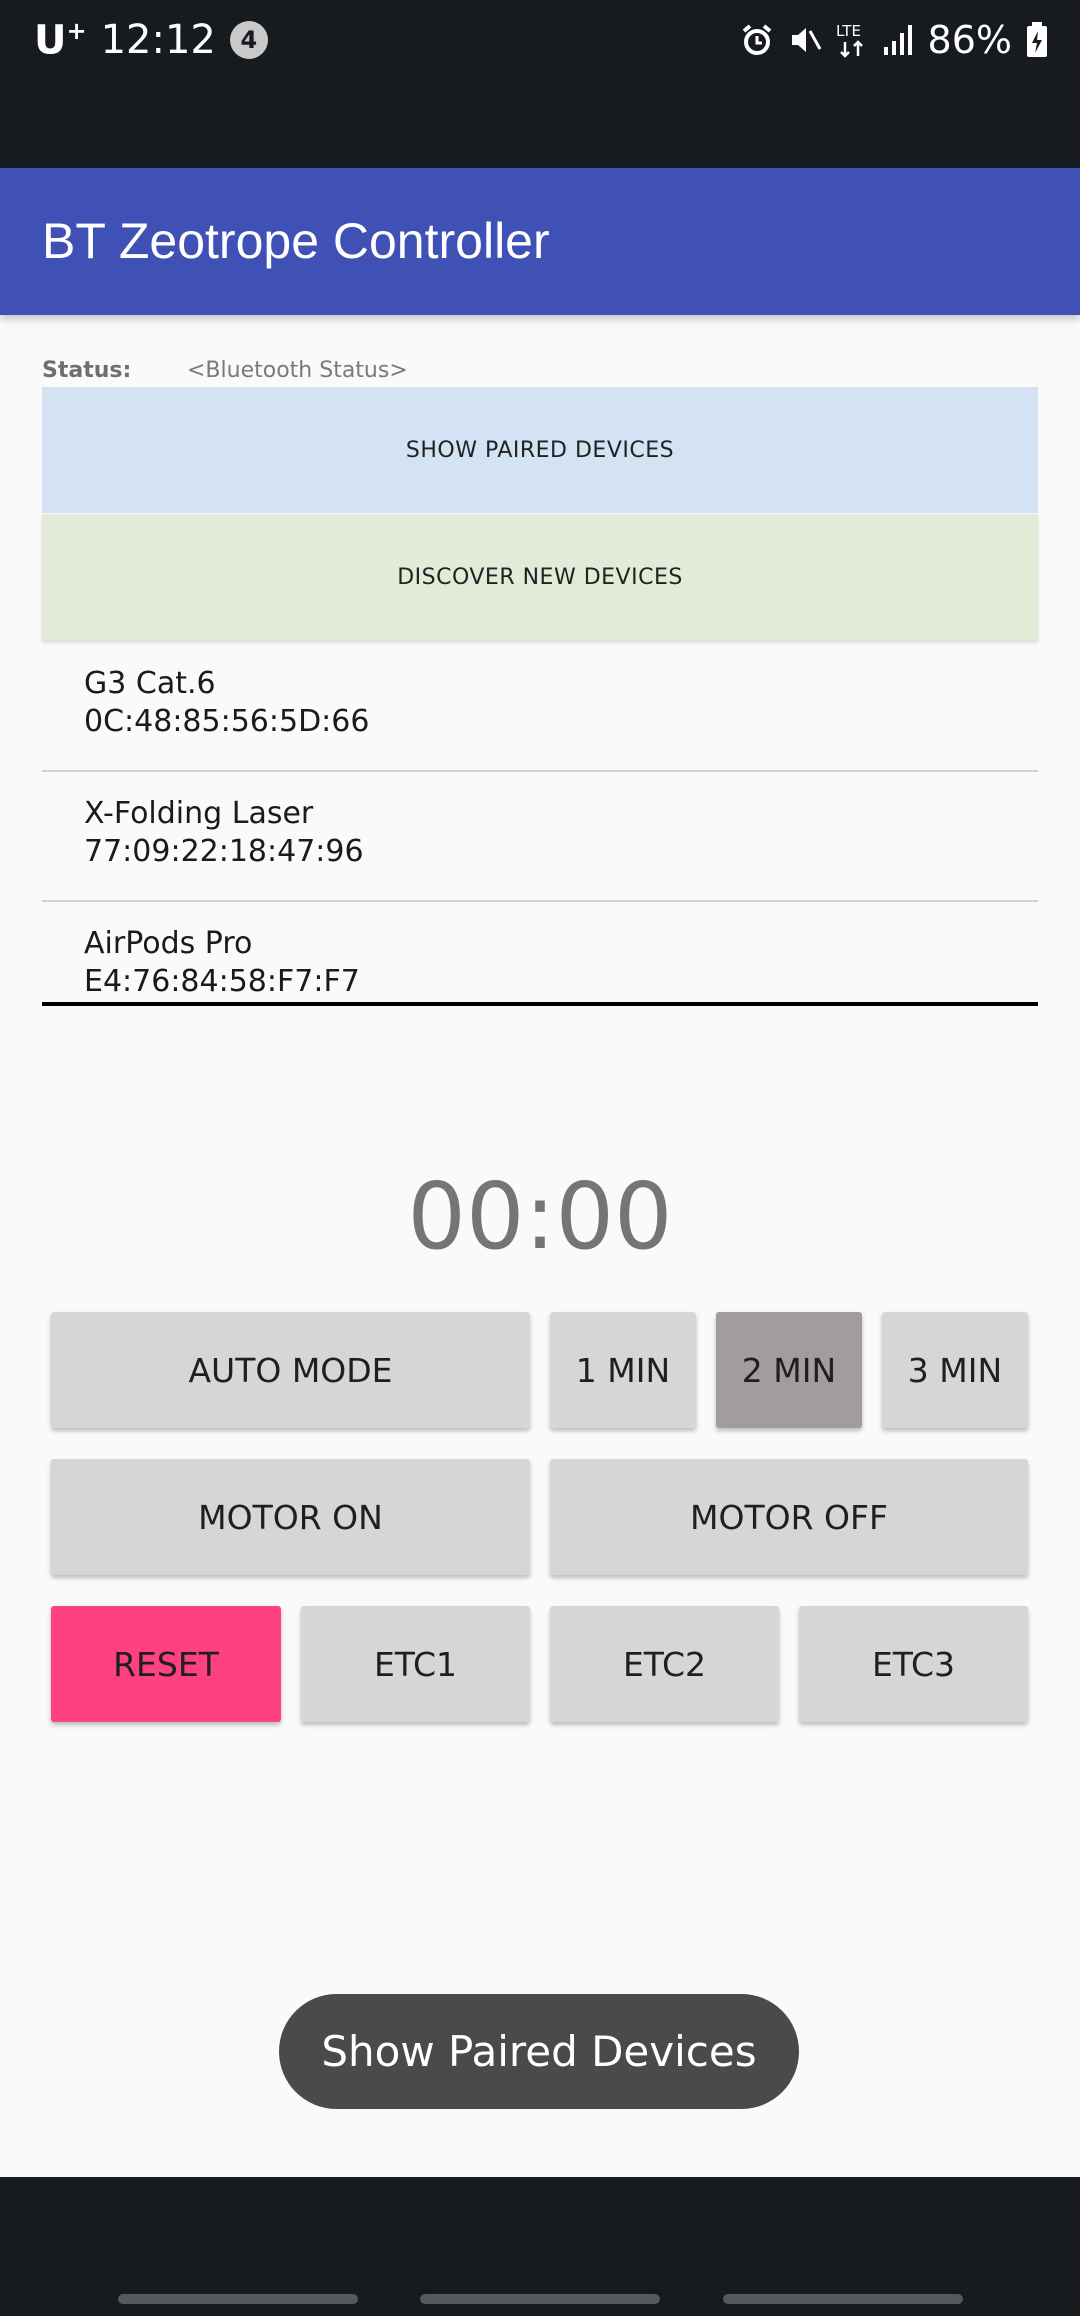 This screenshot has height=2316, width=1080. I want to click on bt-status-value: <Bluetooth Status>, so click(297, 370).